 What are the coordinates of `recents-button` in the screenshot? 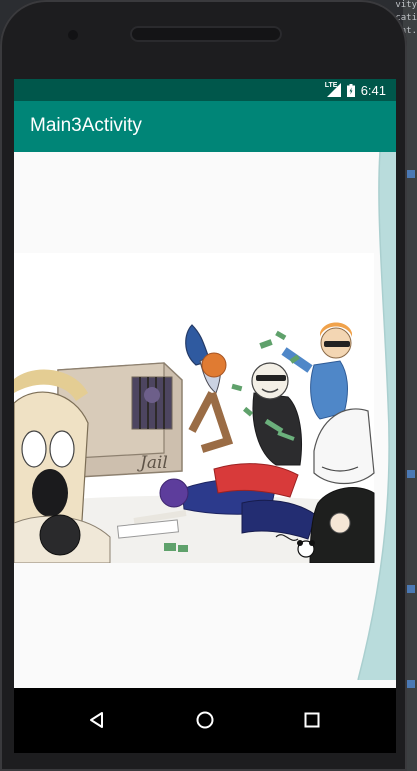 It's located at (312, 720).